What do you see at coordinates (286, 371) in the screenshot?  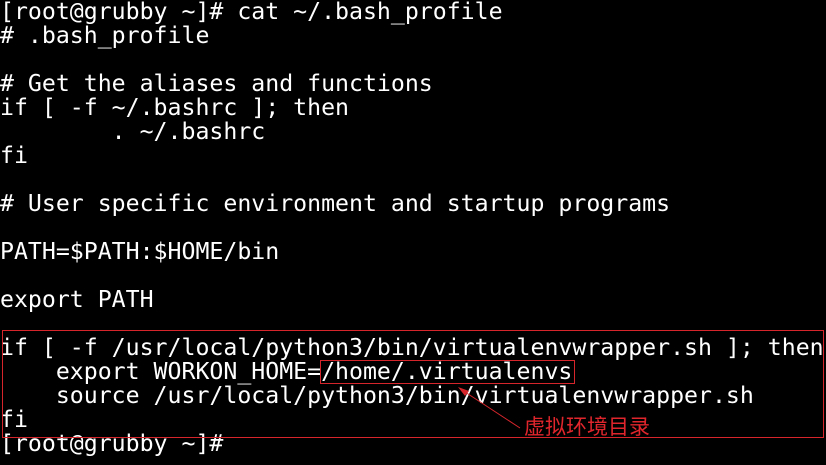 I see `terminal-line: export WORKON_HOME=/home/.virtualenvs` at bounding box center [286, 371].